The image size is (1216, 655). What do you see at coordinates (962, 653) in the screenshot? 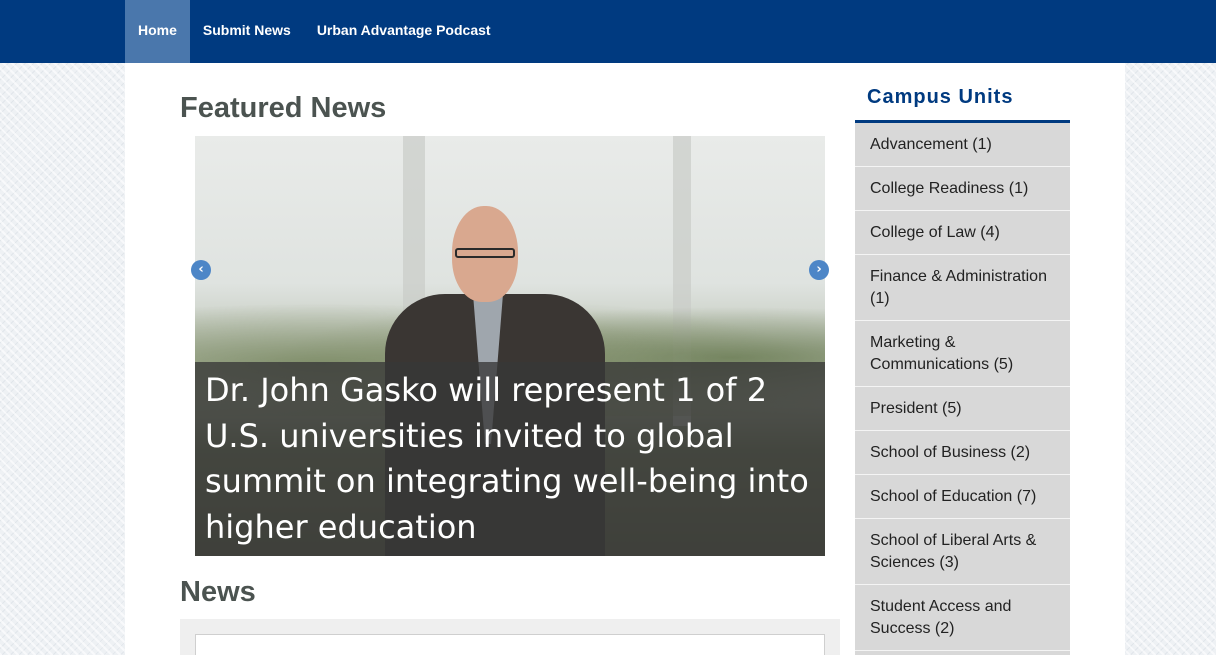
I see `sidebar-item-partial` at bounding box center [962, 653].